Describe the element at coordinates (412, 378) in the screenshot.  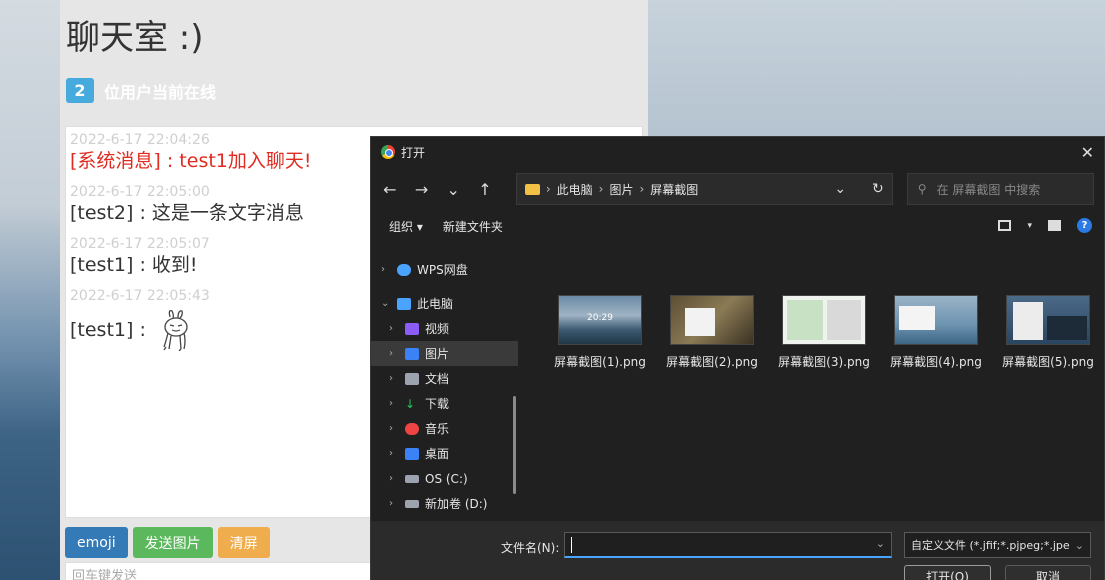
I see `documents-icon` at that location.